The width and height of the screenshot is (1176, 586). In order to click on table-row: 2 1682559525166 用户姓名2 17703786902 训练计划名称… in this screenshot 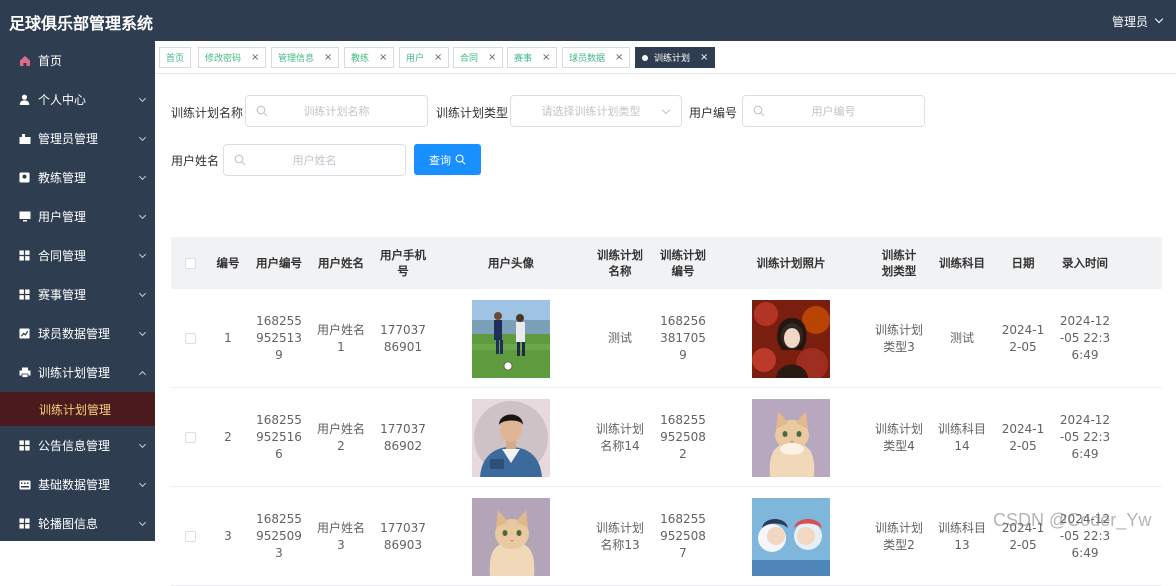, I will do `click(666, 437)`.